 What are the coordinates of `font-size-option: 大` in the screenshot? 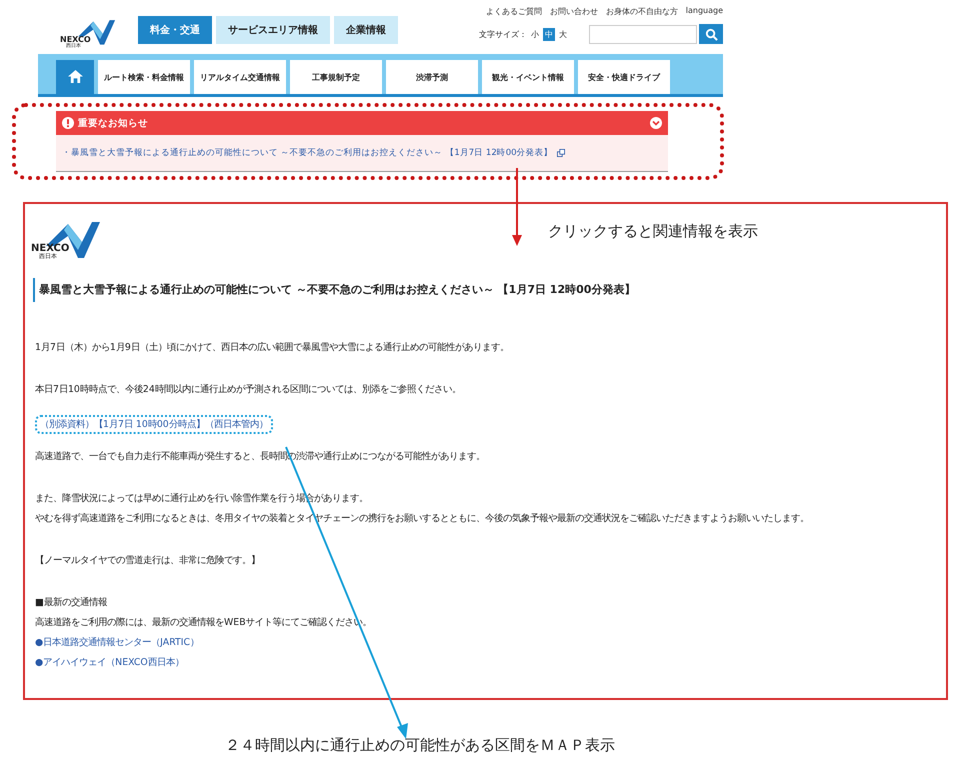 It's located at (563, 34).